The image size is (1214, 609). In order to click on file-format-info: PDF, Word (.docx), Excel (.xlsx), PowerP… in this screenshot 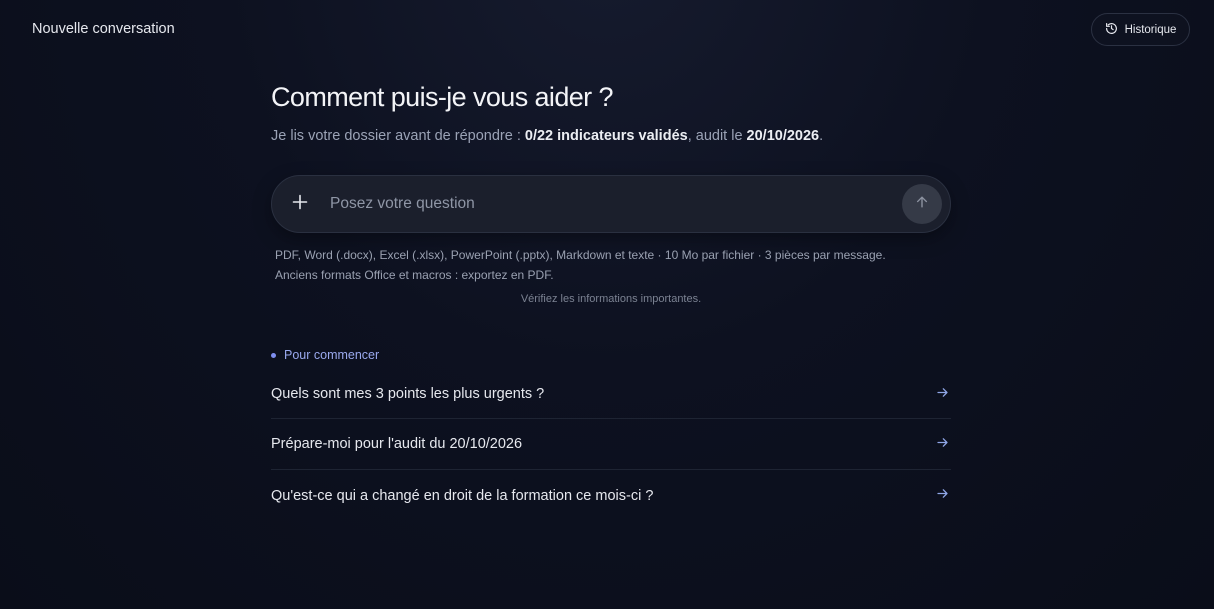, I will do `click(611, 265)`.